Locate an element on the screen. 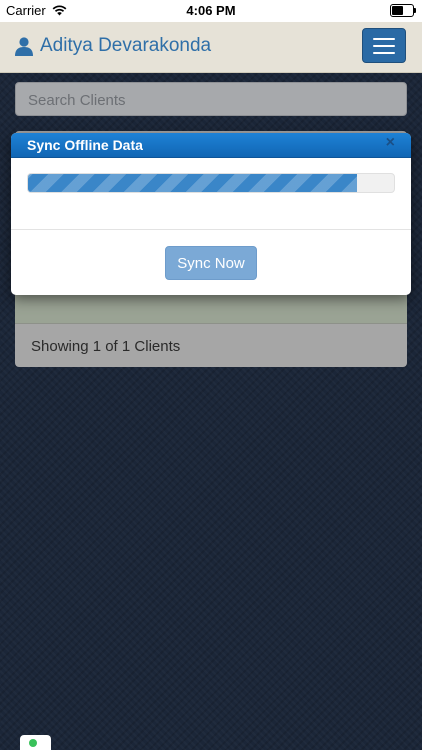  status-time: 4:06 PM is located at coordinates (211, 10).